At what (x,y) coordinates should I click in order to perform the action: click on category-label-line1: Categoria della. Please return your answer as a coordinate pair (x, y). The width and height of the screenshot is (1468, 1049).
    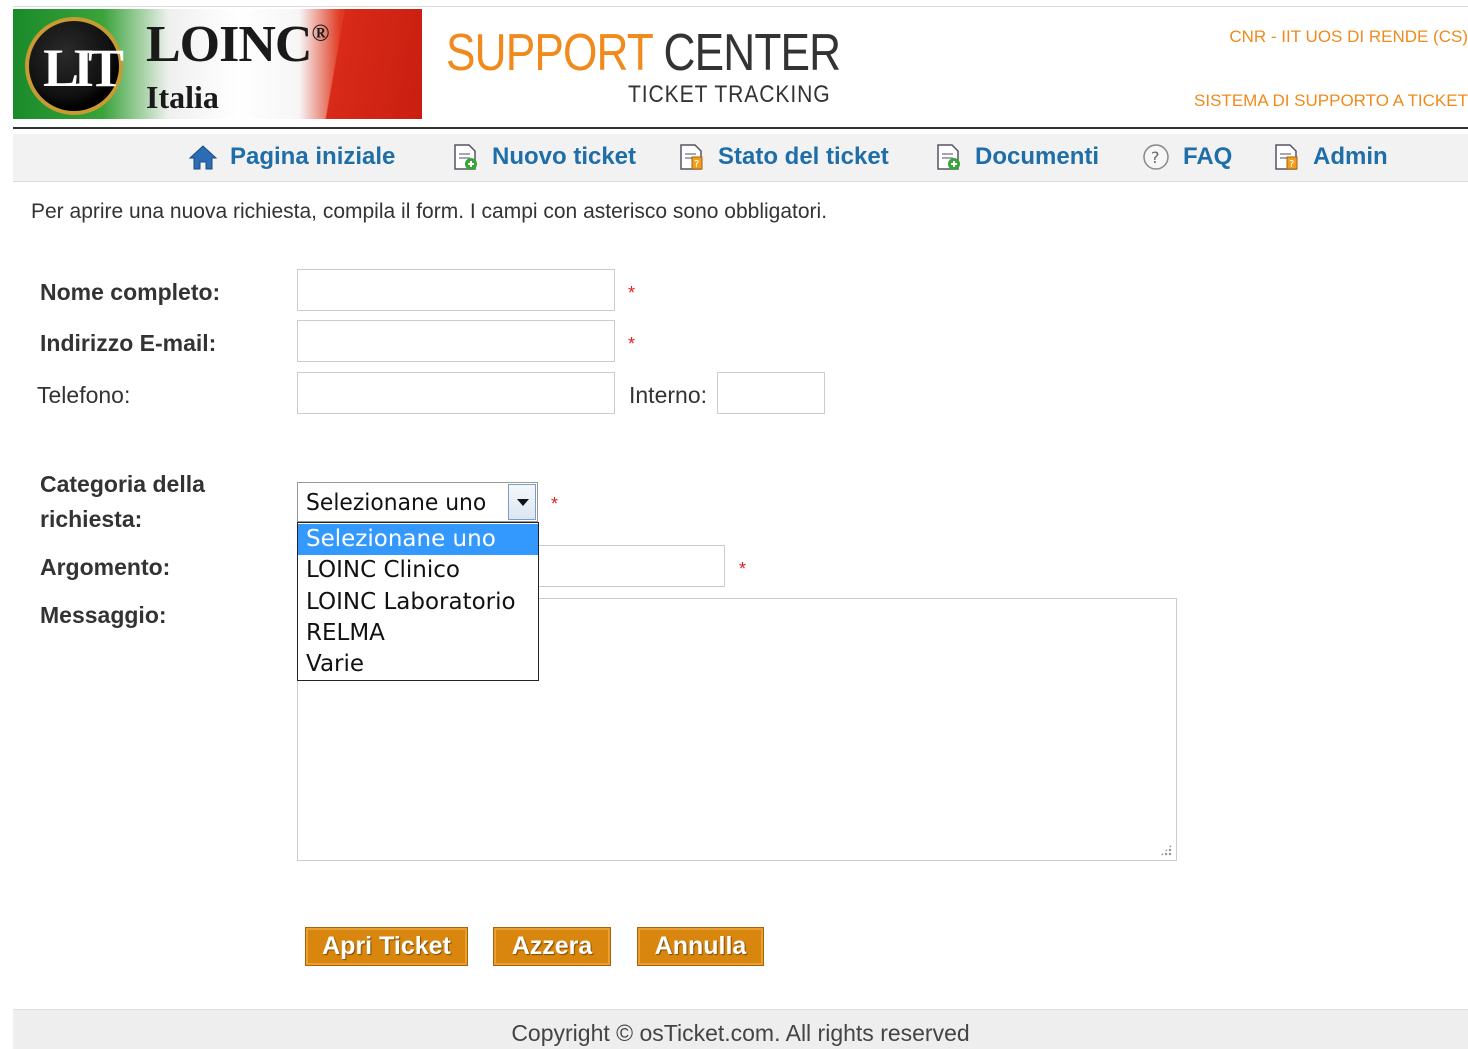
    Looking at the image, I should click on (122, 484).